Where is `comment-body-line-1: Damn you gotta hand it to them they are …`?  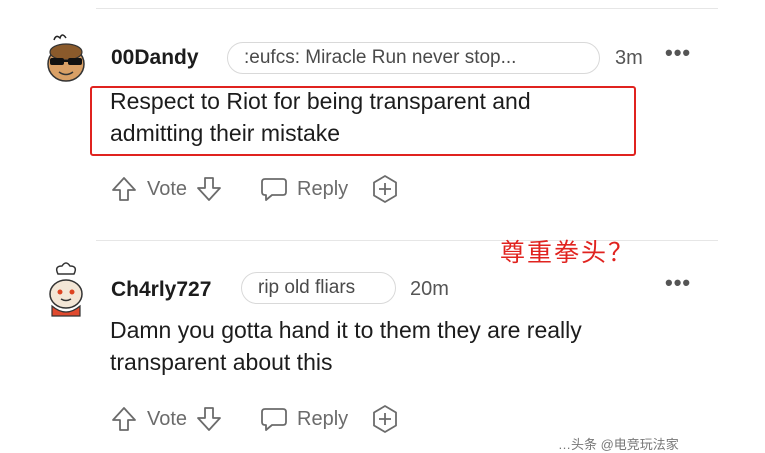
comment-body-line-1: Damn you gotta hand it to them they are … is located at coordinates (346, 330).